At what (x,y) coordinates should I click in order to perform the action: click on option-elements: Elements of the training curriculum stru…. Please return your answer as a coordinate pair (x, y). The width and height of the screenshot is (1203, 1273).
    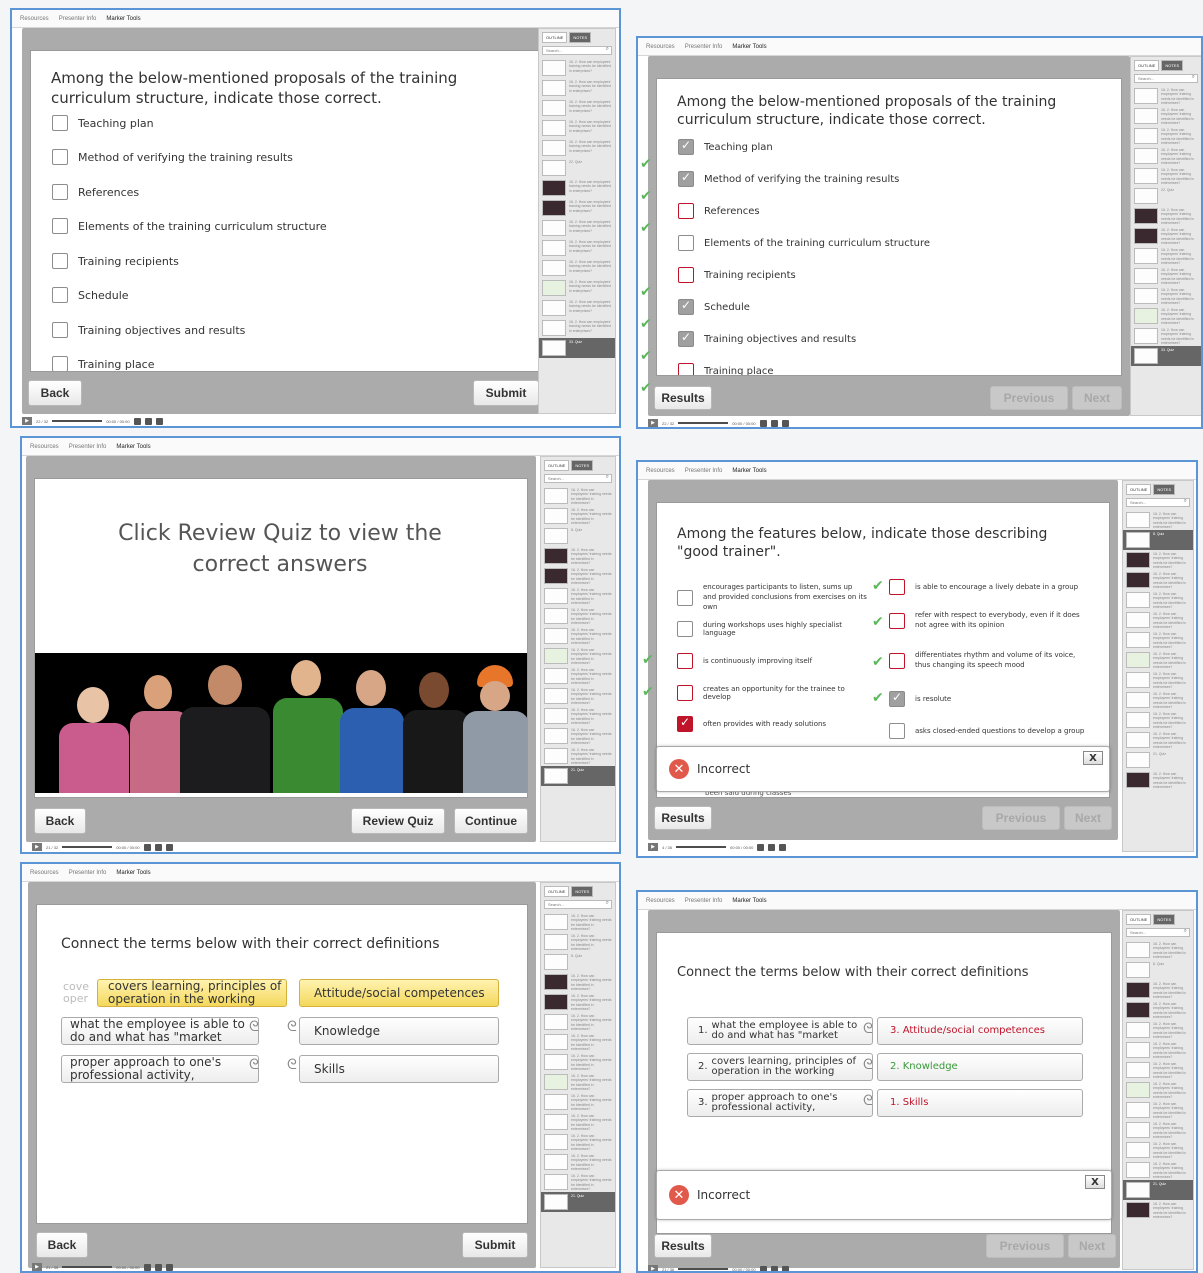
    Looking at the image, I should click on (804, 243).